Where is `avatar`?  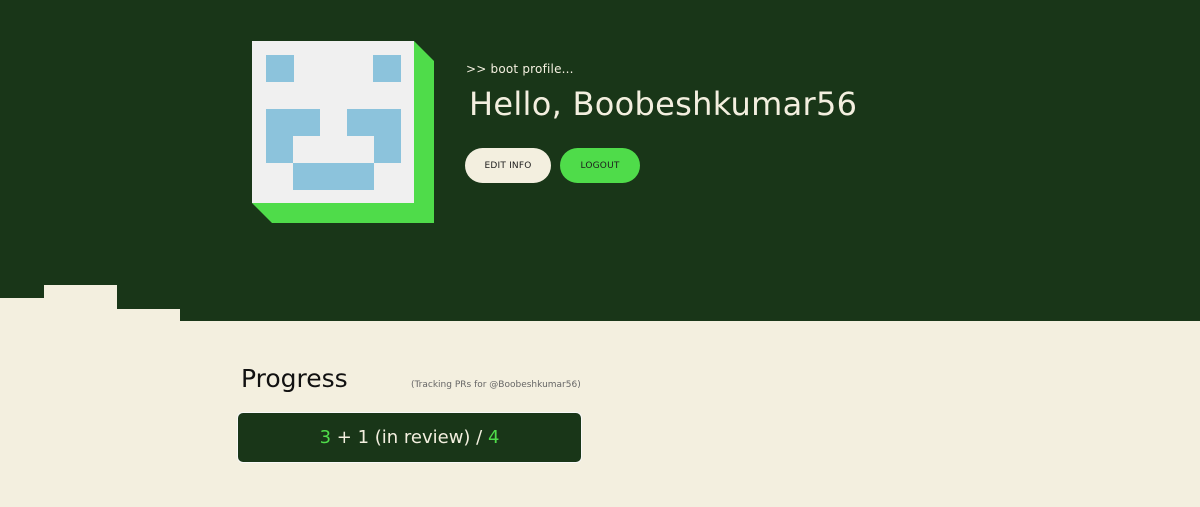
avatar is located at coordinates (343, 132).